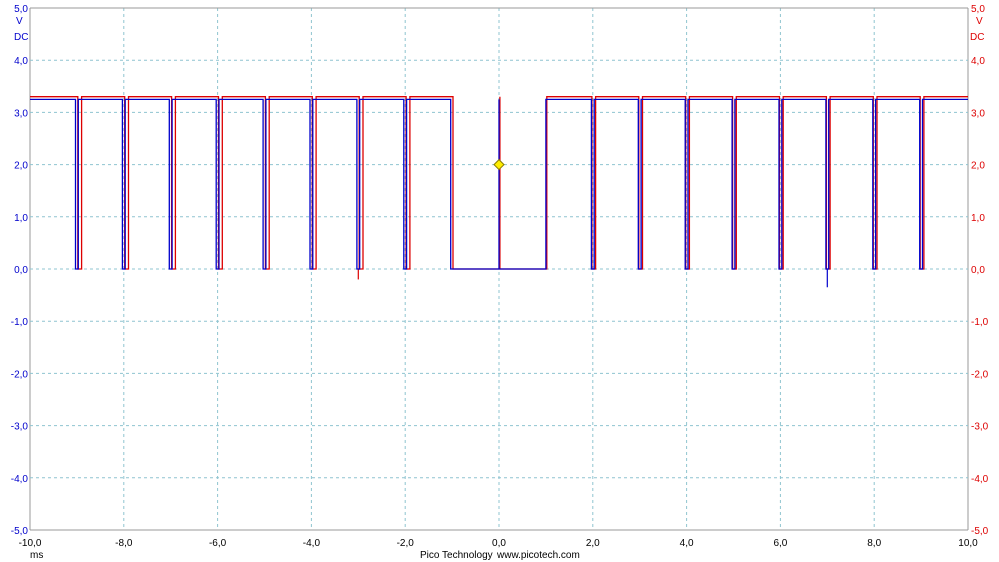  Describe the element at coordinates (21, 37) in the screenshot. I see `left-coupling-label: DC` at that location.